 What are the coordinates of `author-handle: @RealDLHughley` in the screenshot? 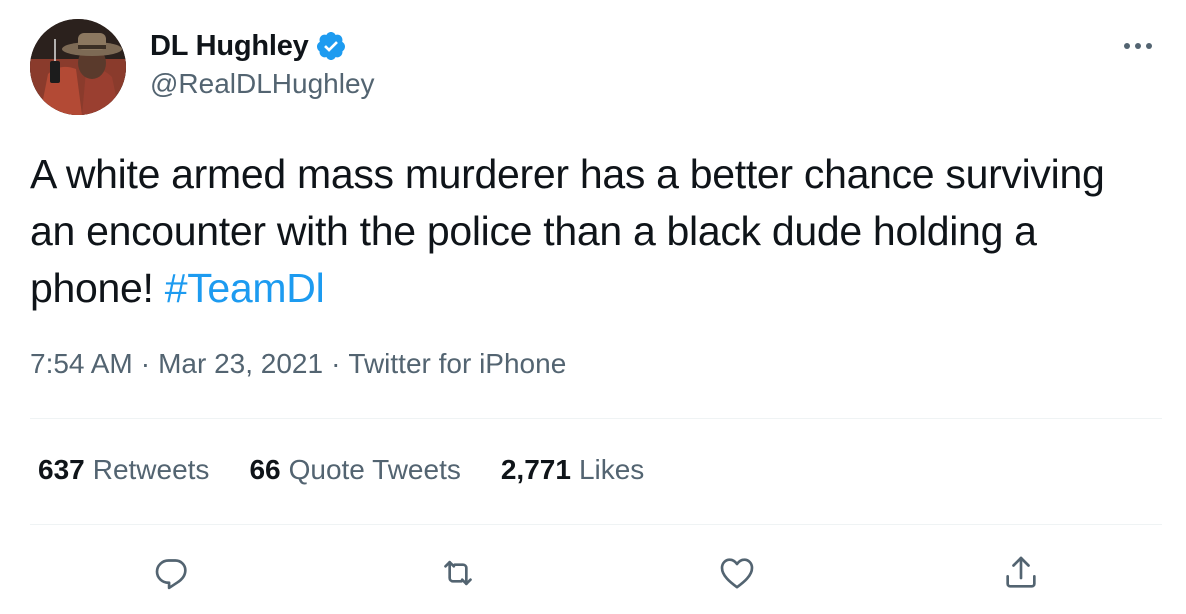 It's located at (262, 84).